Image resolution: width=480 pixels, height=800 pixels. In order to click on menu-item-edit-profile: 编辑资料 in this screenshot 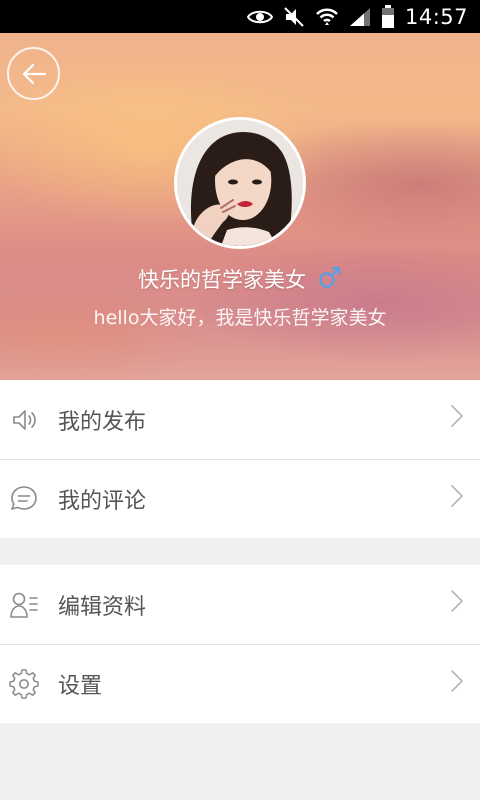, I will do `click(240, 604)`.